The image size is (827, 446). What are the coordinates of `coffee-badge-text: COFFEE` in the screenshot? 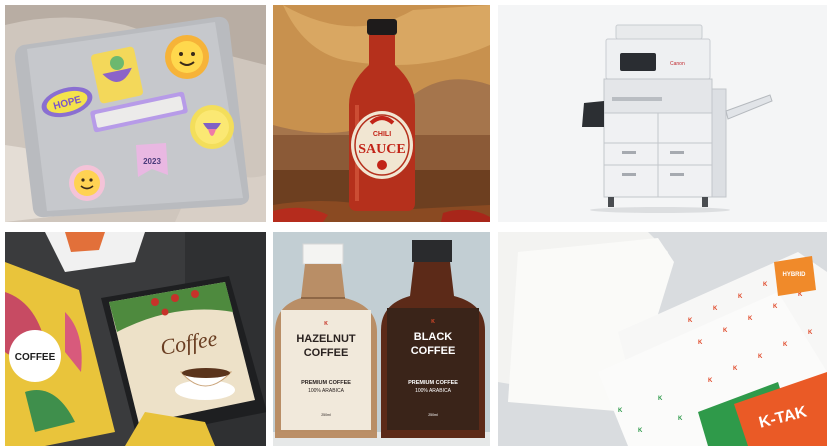 It's located at (35, 357).